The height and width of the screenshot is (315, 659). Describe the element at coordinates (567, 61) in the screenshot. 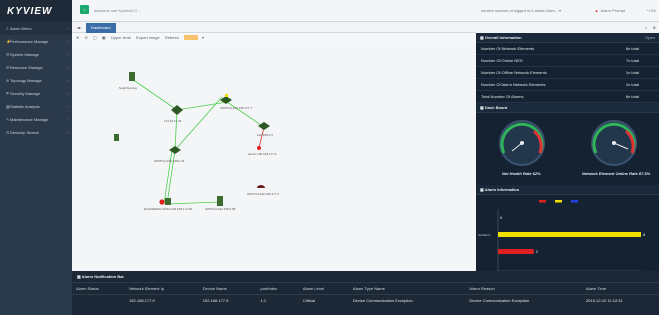

I see `overall-info-row: Number Of Online NES 7n total` at that location.